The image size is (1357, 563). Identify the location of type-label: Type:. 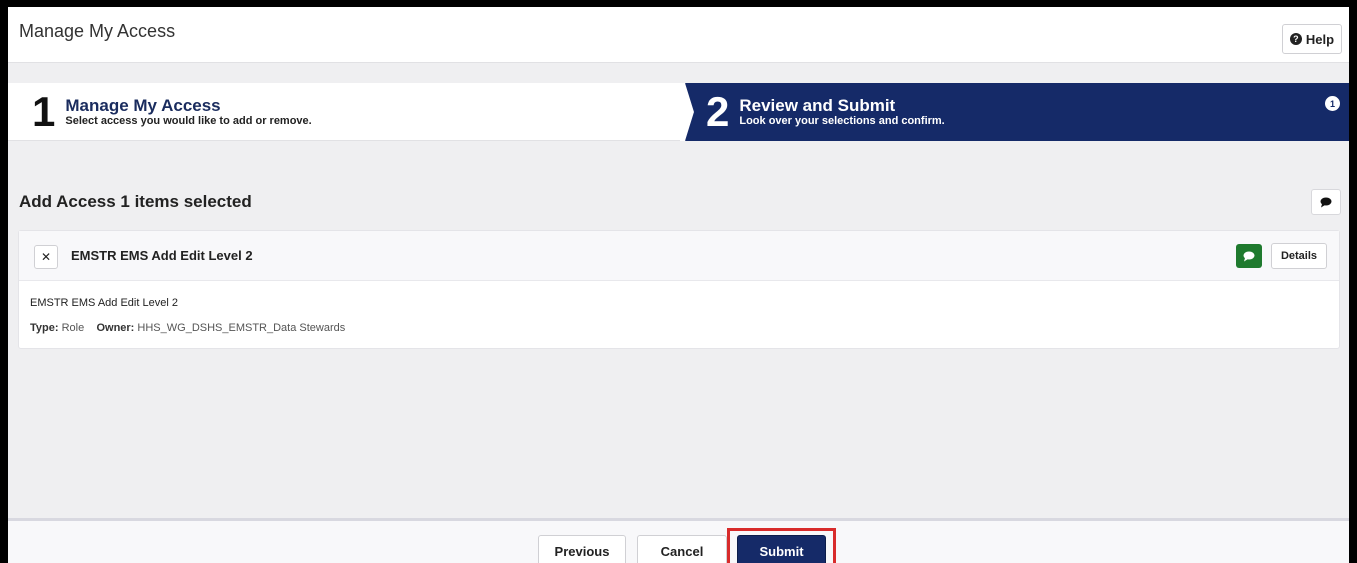
(44, 328).